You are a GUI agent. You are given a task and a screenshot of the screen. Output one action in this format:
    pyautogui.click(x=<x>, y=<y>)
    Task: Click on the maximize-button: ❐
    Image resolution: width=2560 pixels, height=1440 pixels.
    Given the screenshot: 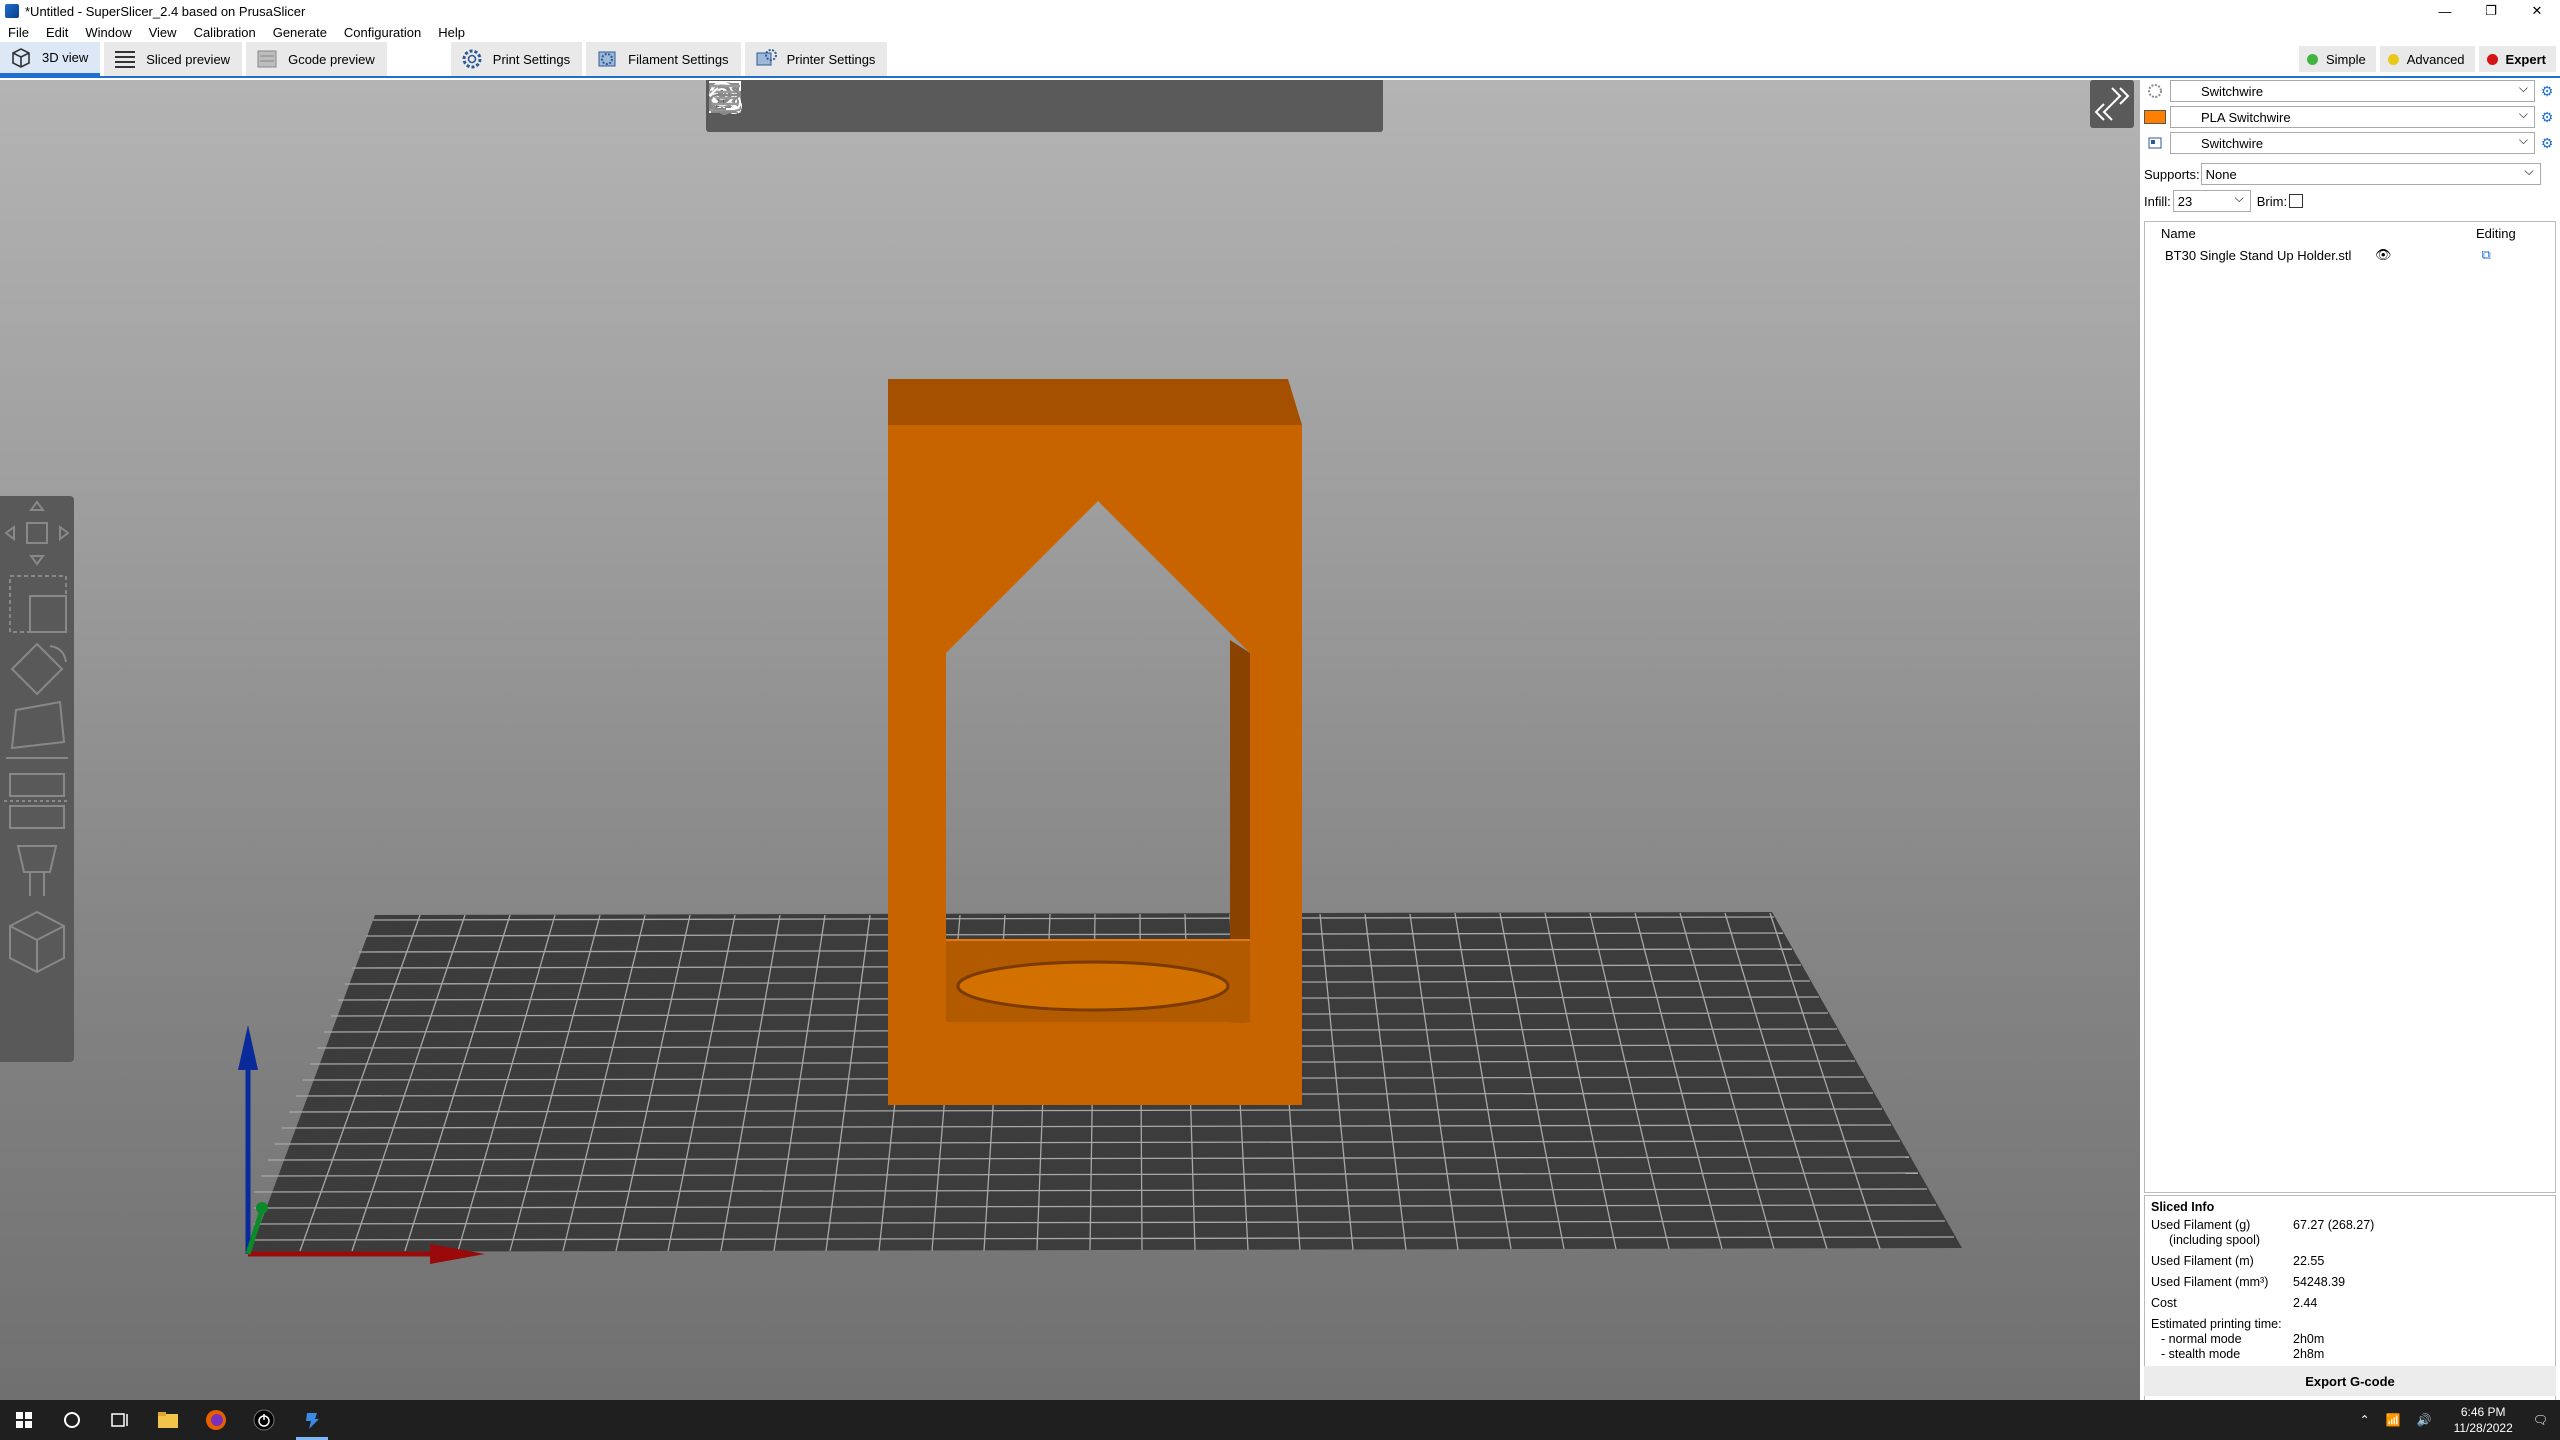 What is the action you would take?
    pyautogui.click(x=2491, y=11)
    